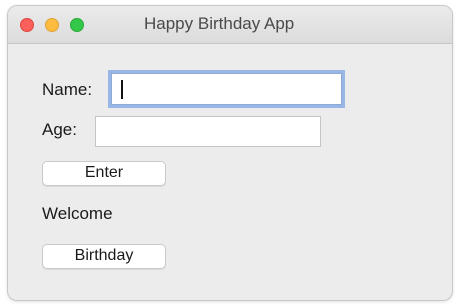 This screenshot has width=455, height=308. What do you see at coordinates (104, 173) in the screenshot?
I see `enter-button: Enter` at bounding box center [104, 173].